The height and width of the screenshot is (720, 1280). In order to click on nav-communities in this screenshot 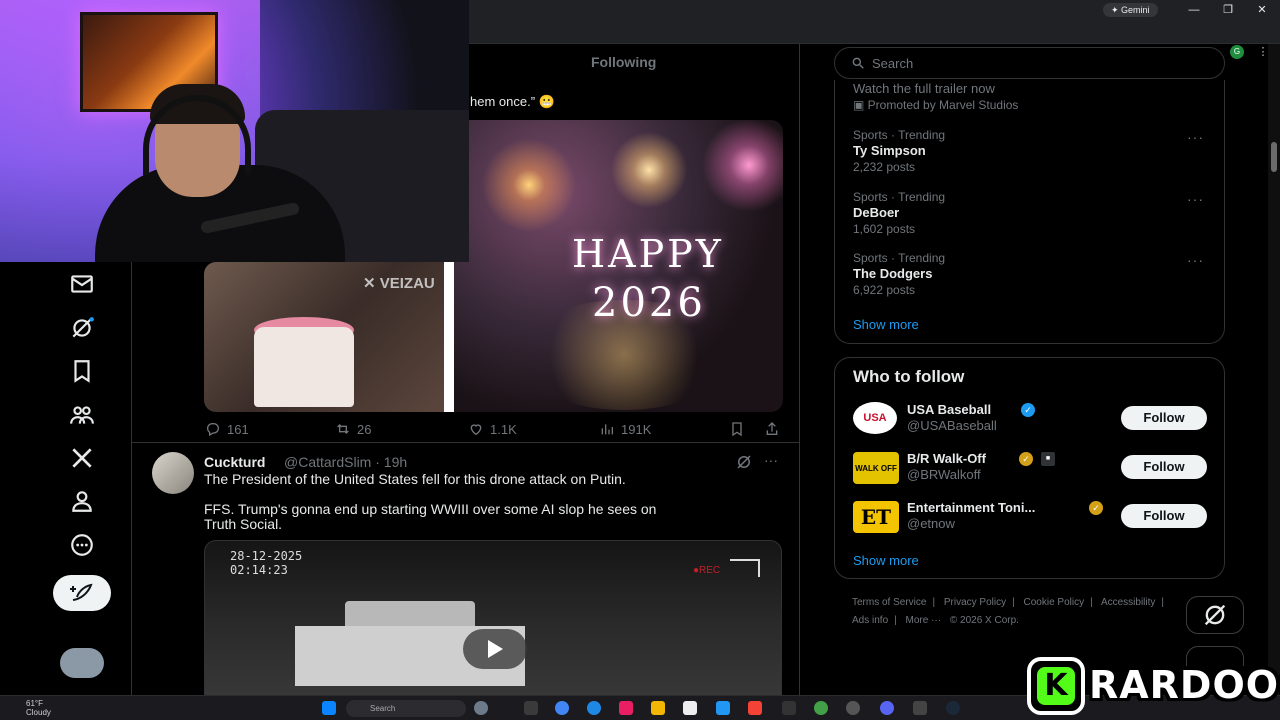, I will do `click(82, 415)`.